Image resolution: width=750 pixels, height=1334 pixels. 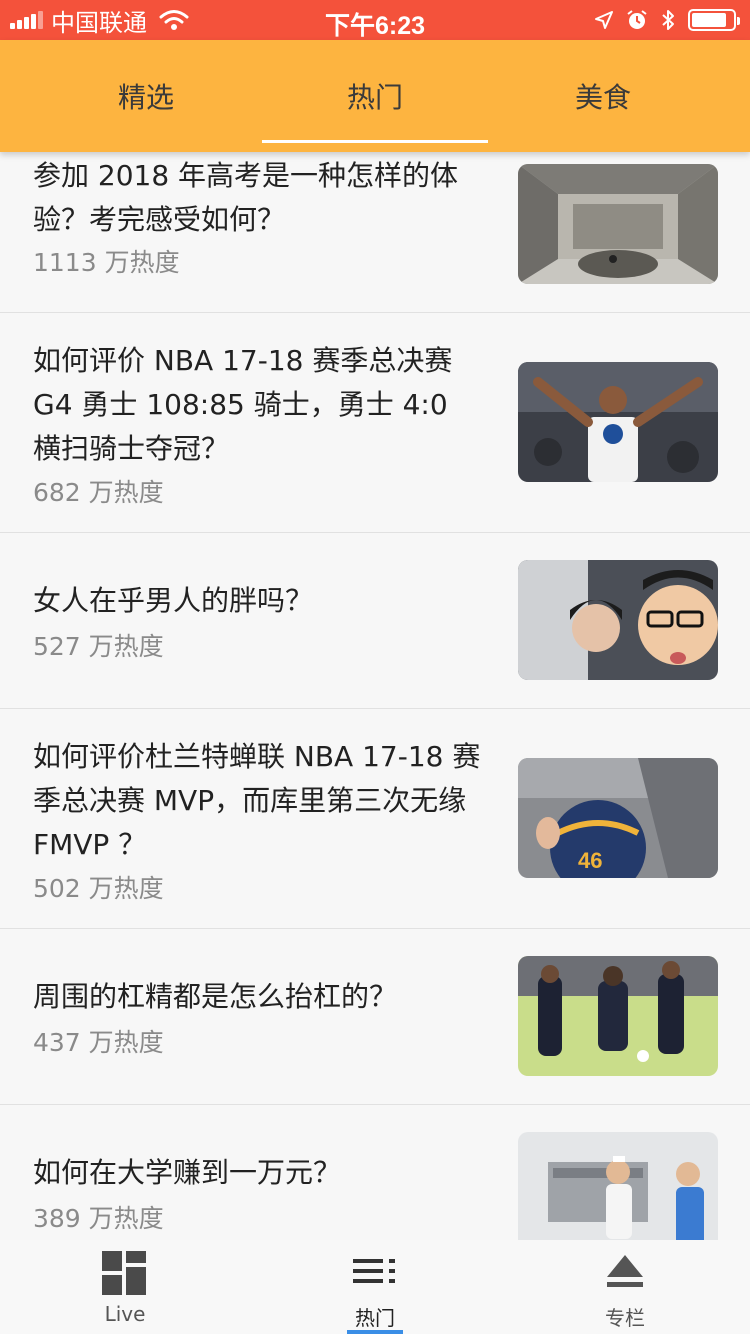 What do you see at coordinates (714, 20) in the screenshot?
I see `battery-icon` at bounding box center [714, 20].